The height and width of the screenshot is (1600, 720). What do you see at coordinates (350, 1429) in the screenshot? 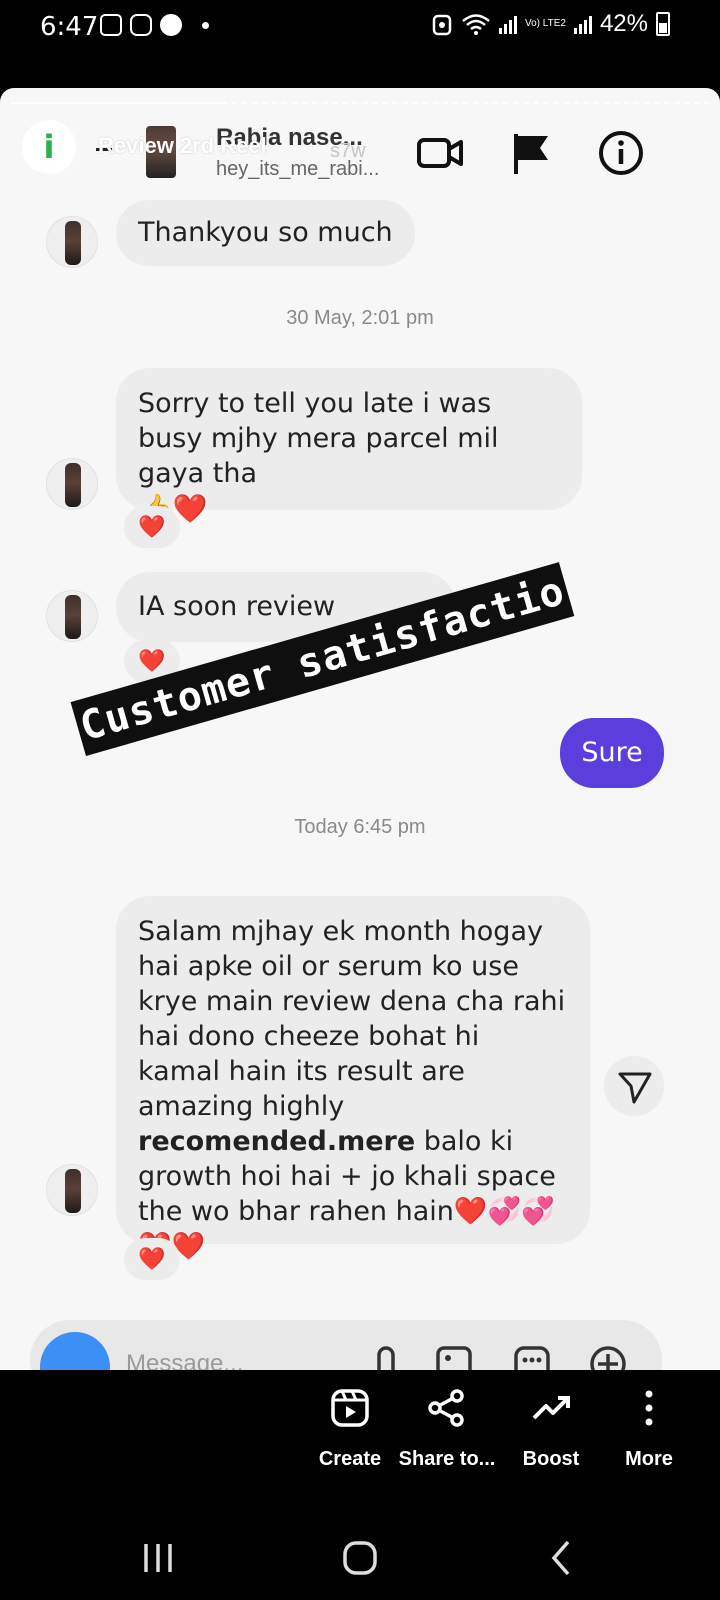
I see `create-button: Create` at bounding box center [350, 1429].